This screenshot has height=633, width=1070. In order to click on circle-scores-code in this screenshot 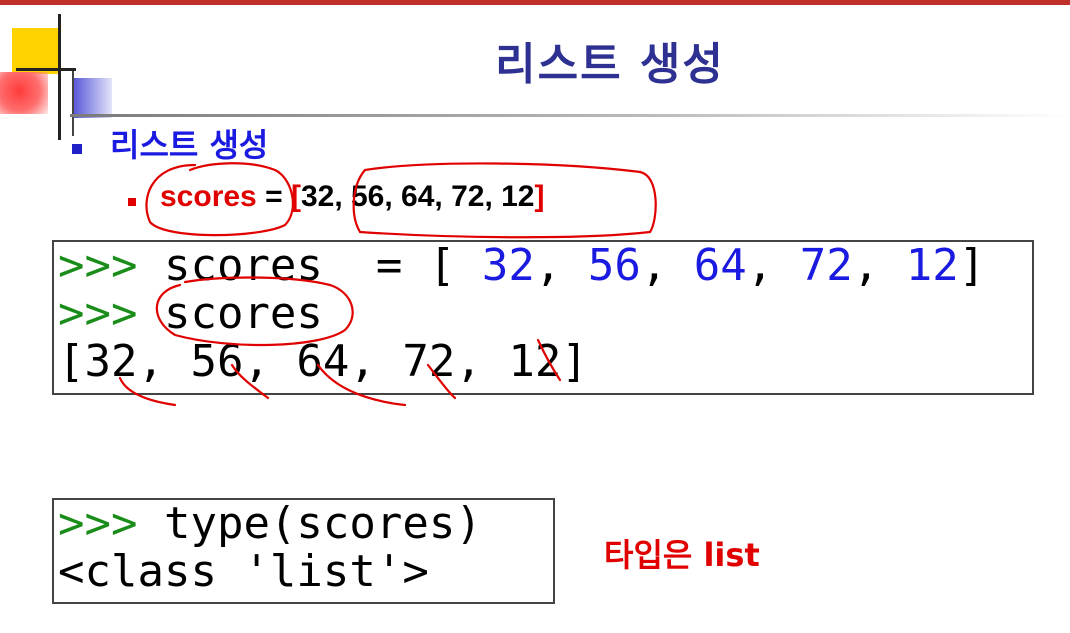, I will do `click(254, 311)`.